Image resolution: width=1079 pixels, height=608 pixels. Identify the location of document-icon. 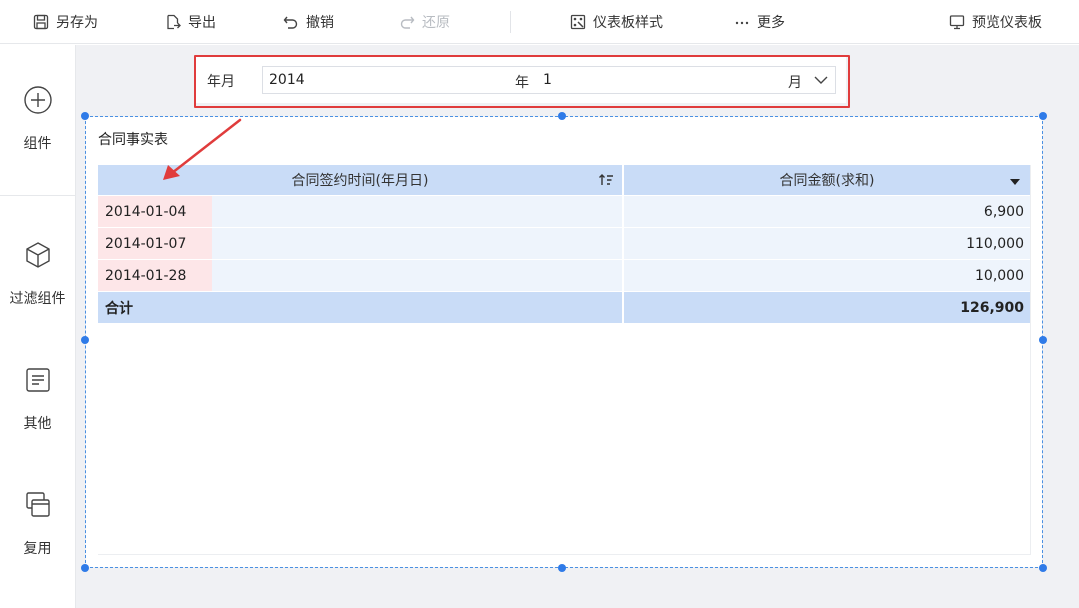
(38, 382).